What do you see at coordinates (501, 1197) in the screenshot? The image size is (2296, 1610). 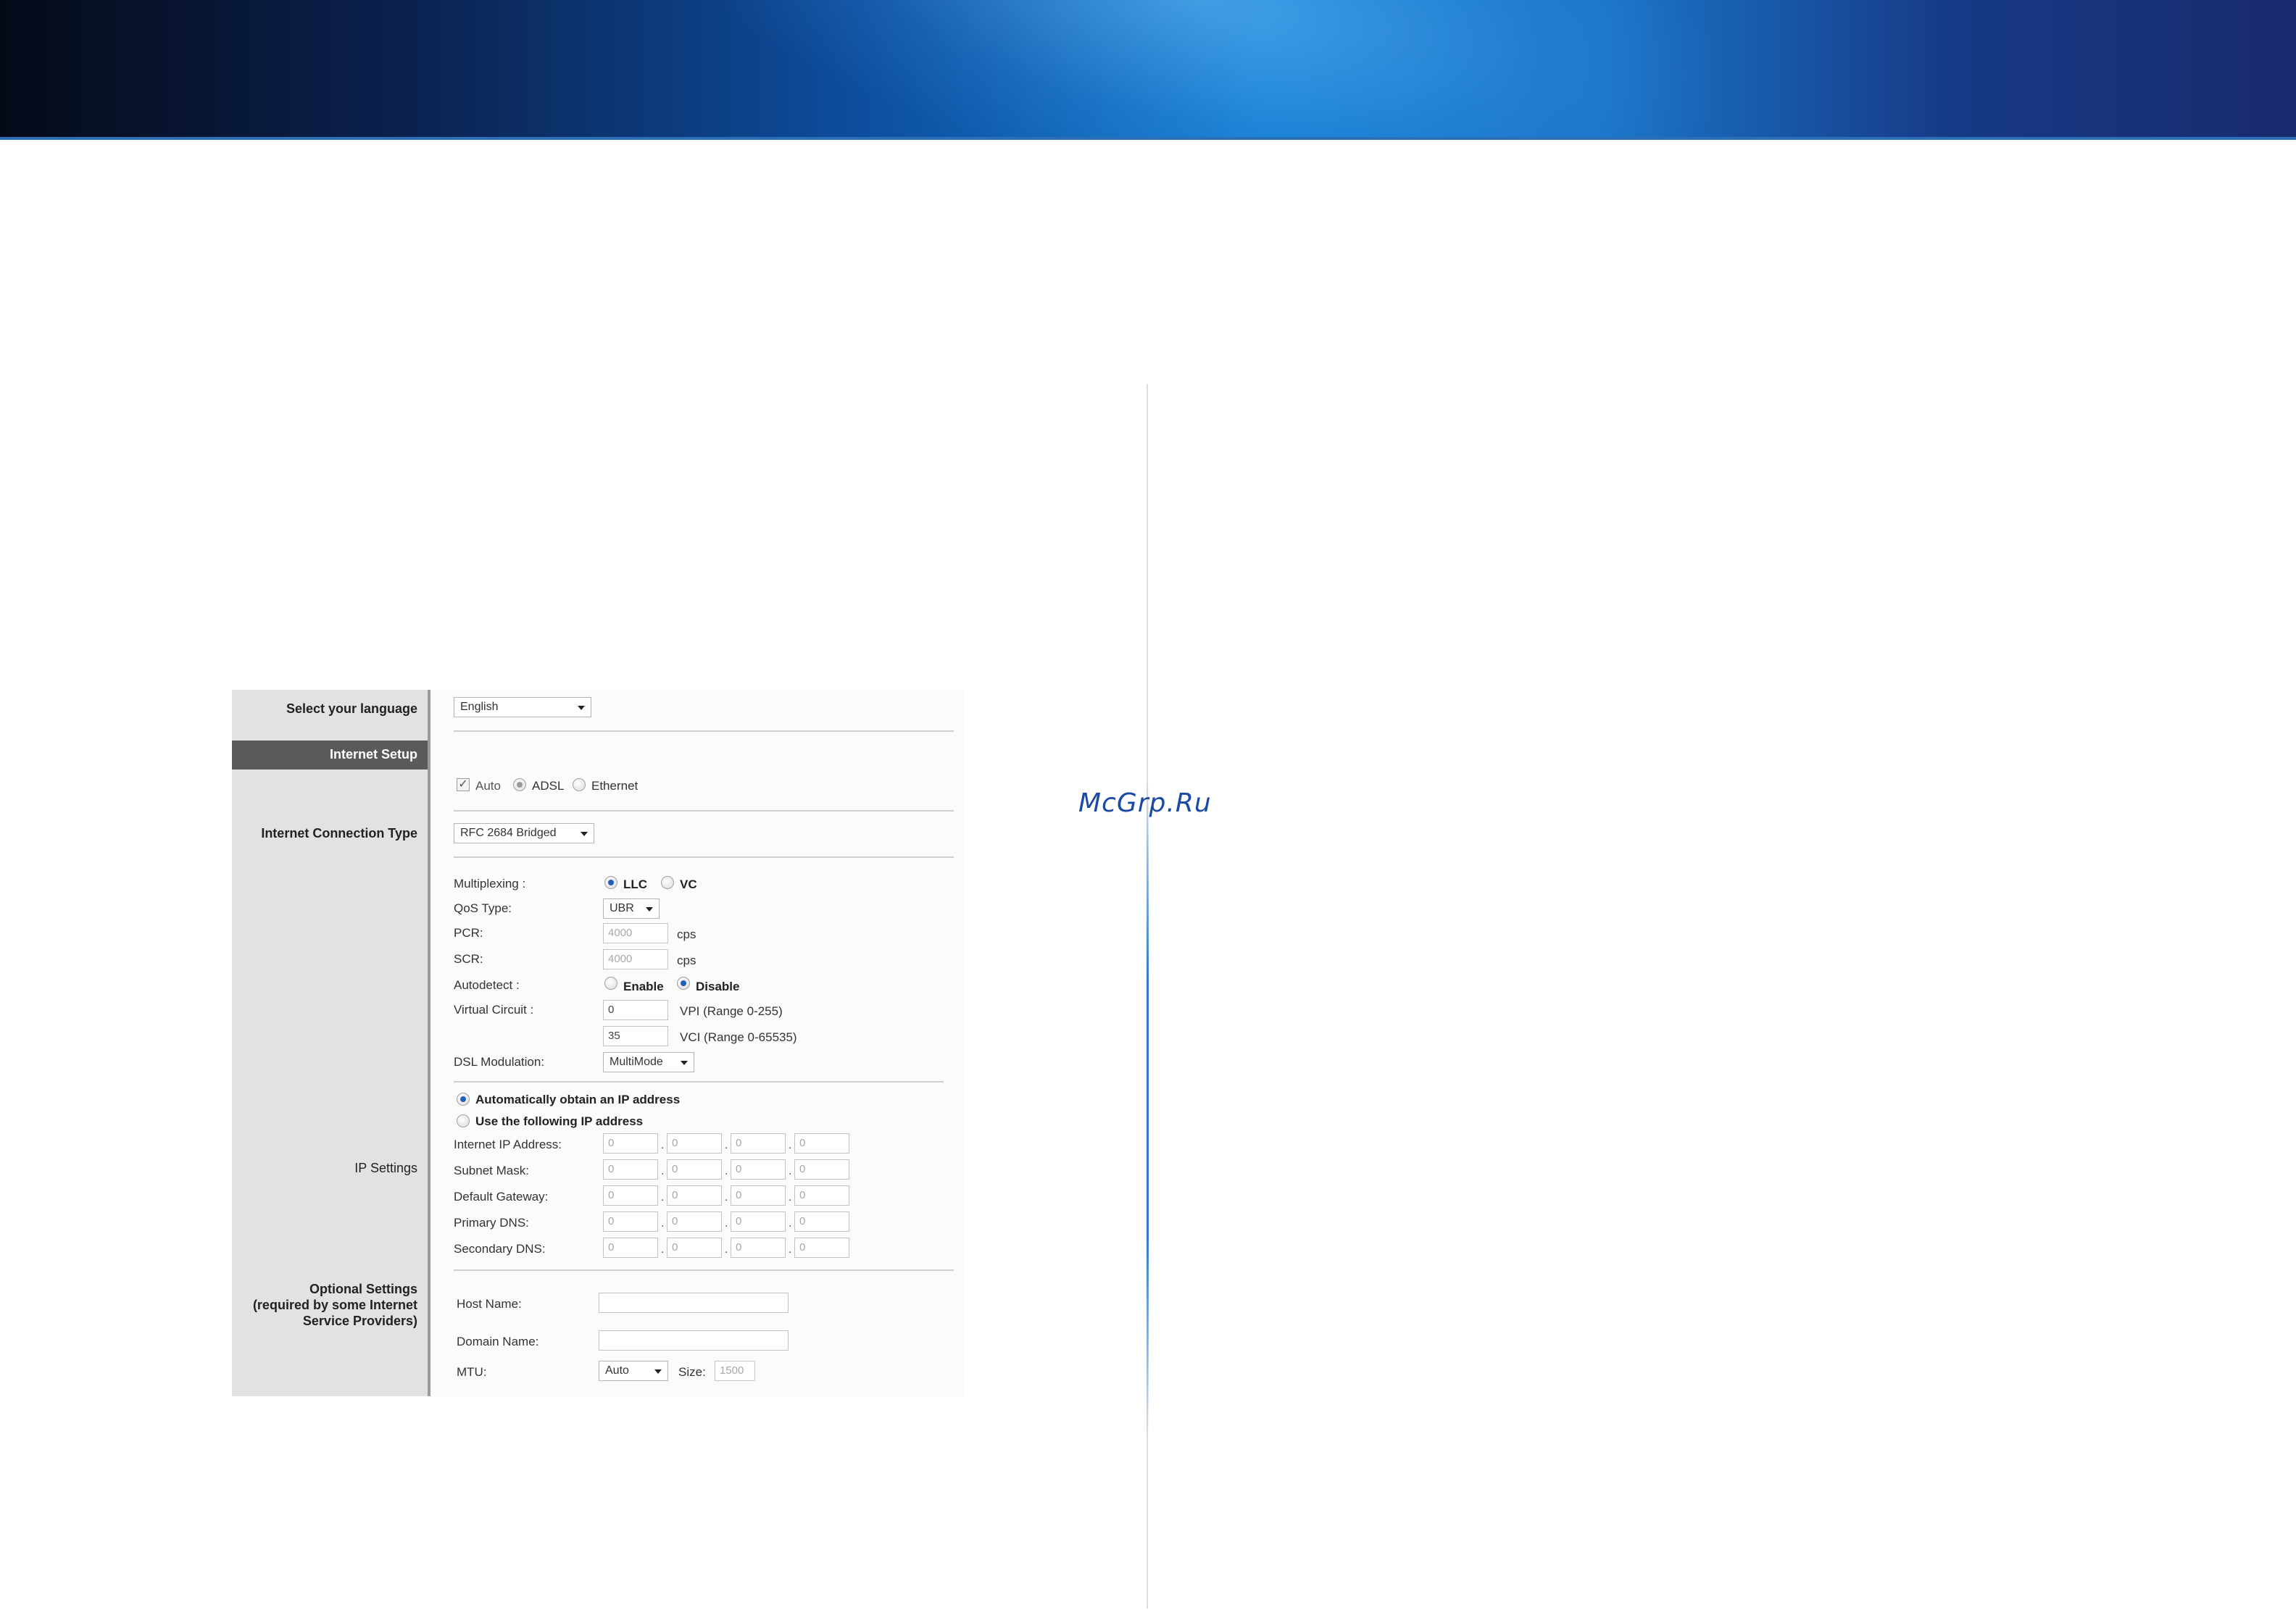 I see `ip-field-label: Default Gateway:` at bounding box center [501, 1197].